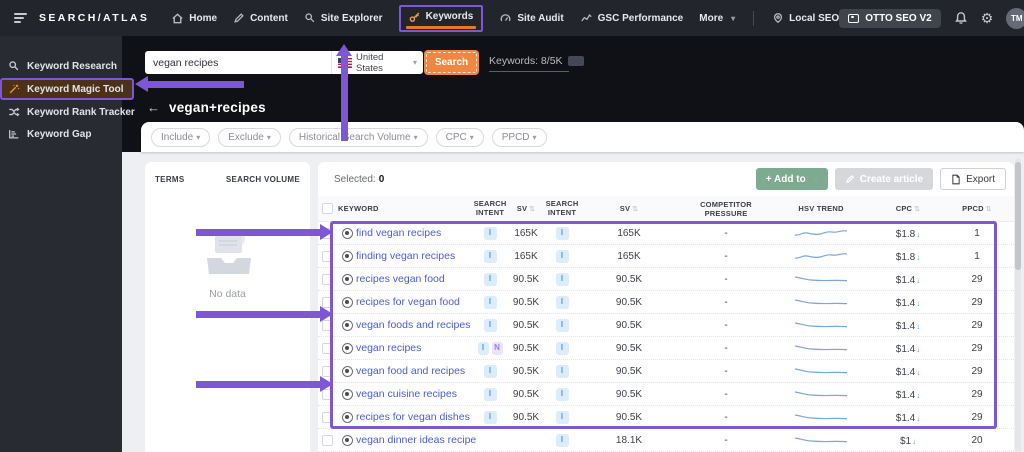  What do you see at coordinates (977, 208) in the screenshot?
I see `header-ppcd: PPCD` at bounding box center [977, 208].